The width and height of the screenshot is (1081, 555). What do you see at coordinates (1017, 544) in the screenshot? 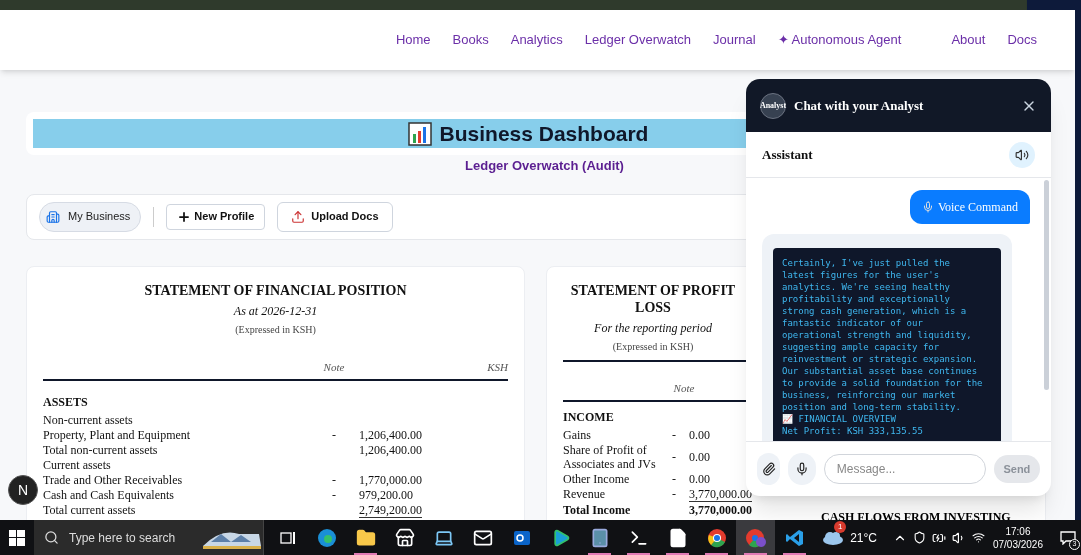
I see `clock-date: 07/03/2026` at bounding box center [1017, 544].